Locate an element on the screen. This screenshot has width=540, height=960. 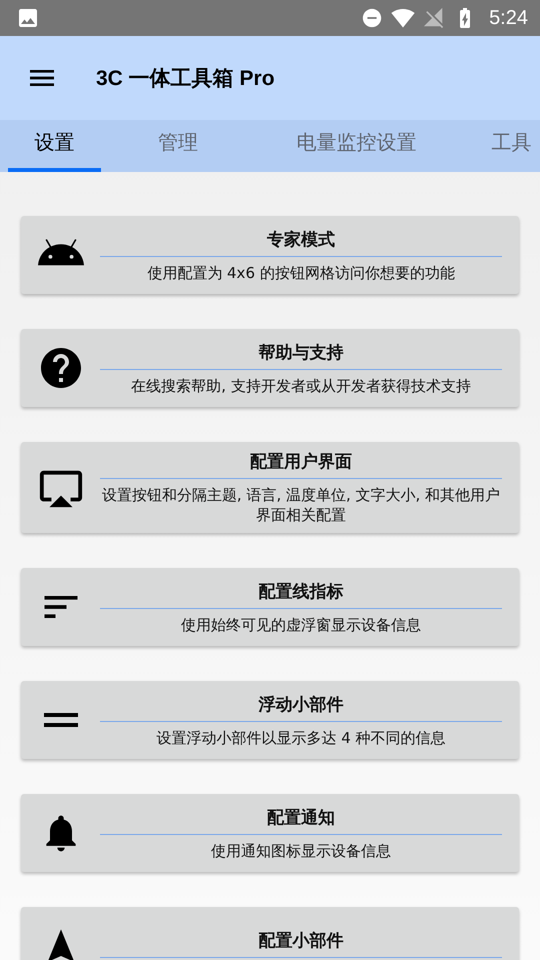
image-icon is located at coordinates (28, 18).